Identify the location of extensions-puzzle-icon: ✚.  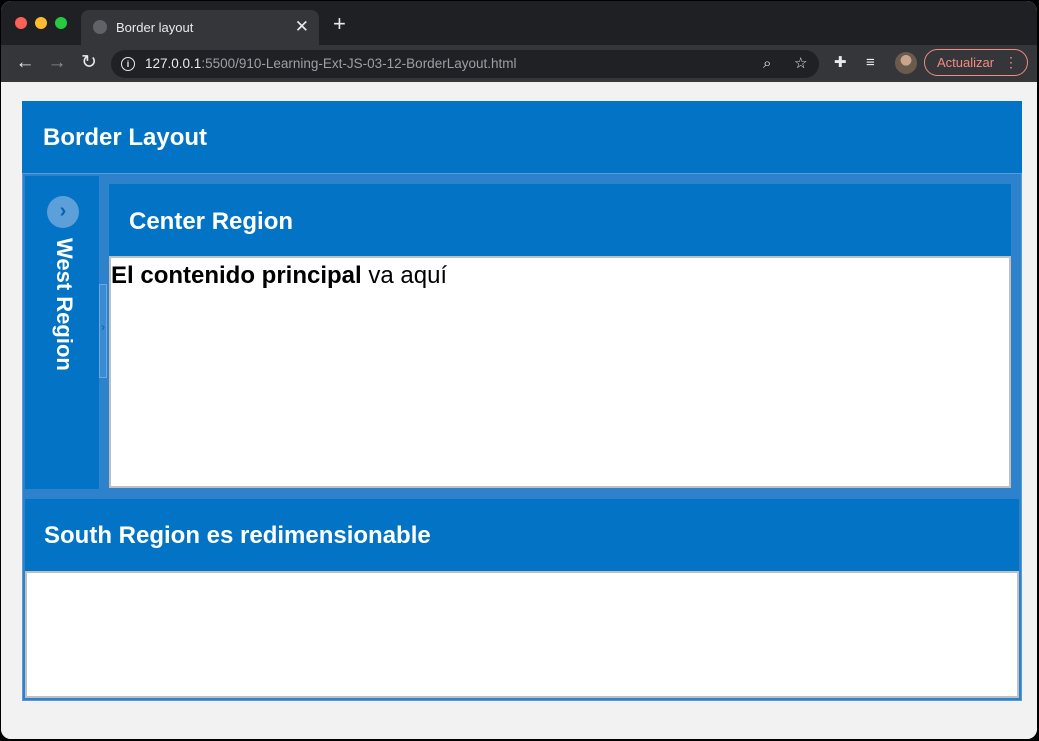
(840, 63).